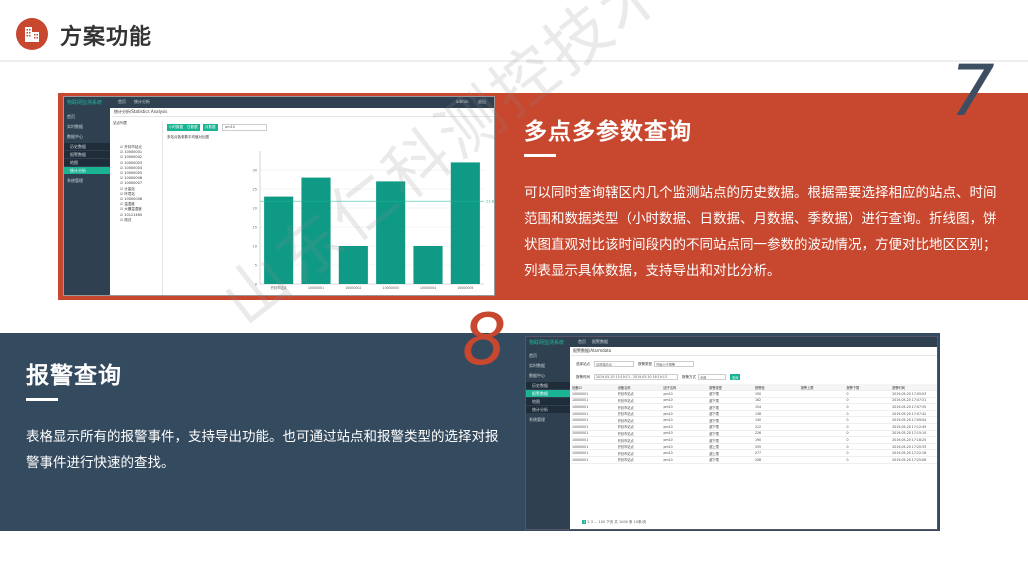 This screenshot has width=1028, height=578. What do you see at coordinates (74, 376) in the screenshot?
I see `section-8-title: 报警查询` at bounding box center [74, 376].